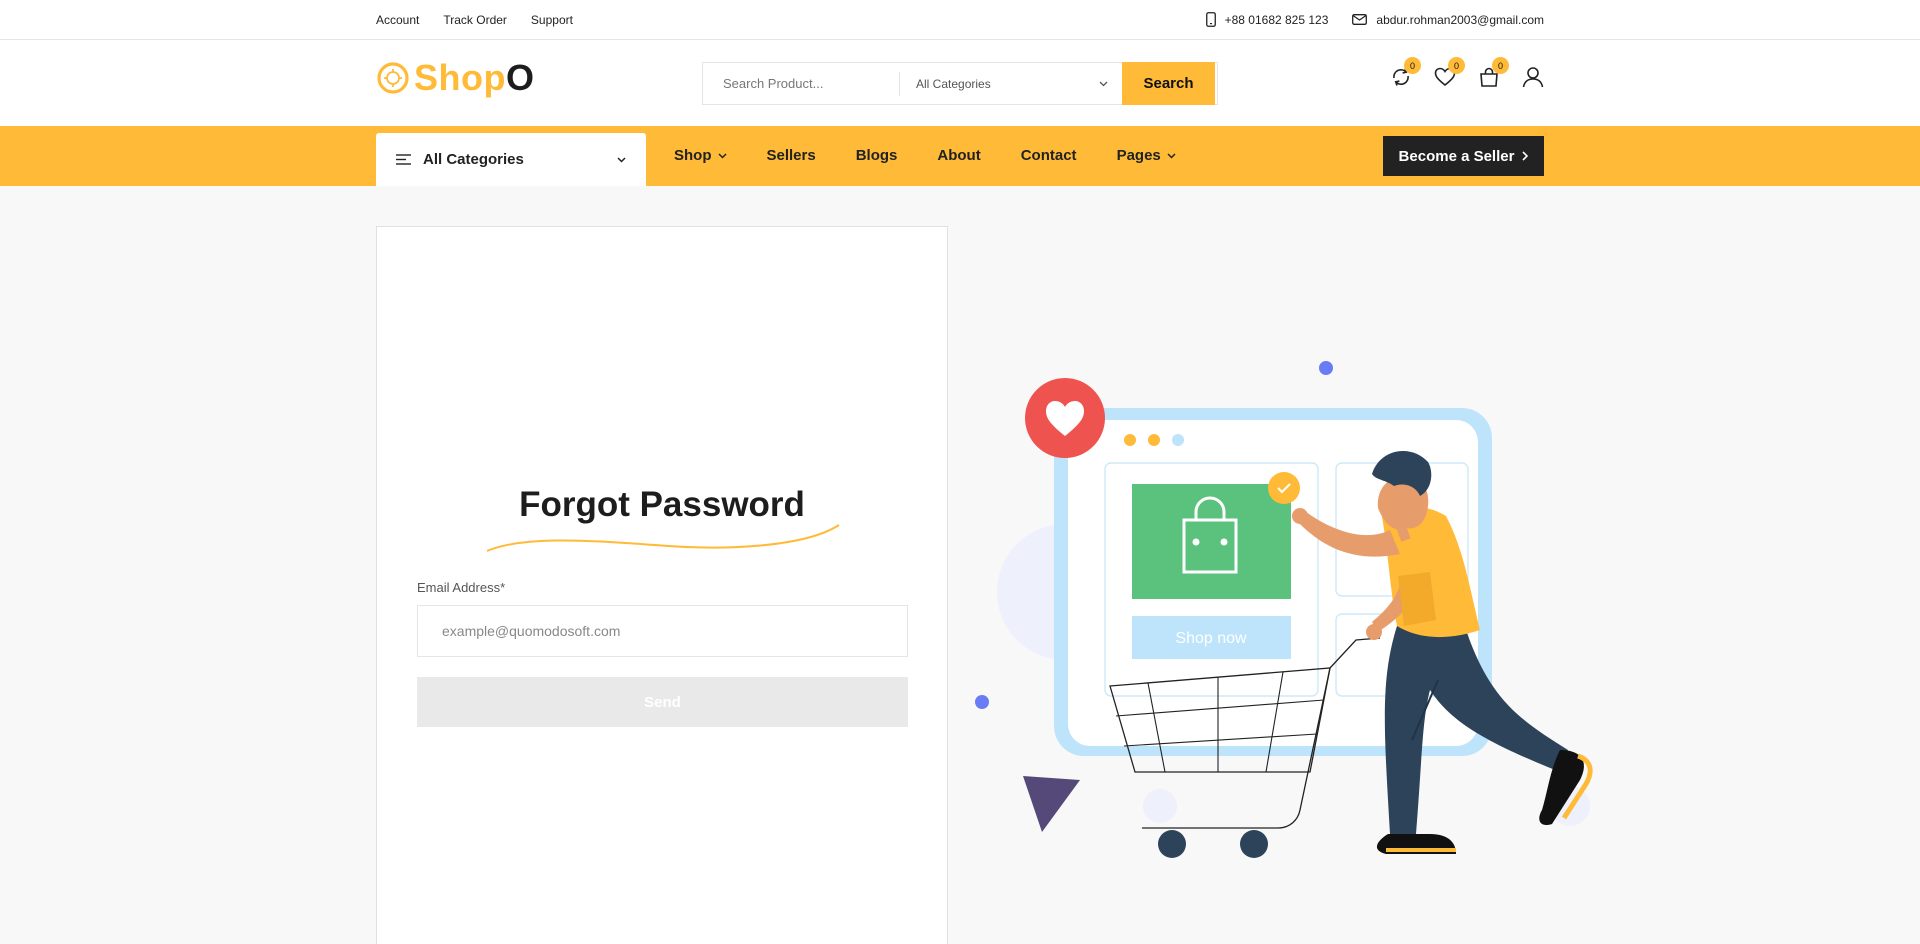 This screenshot has height=944, width=1920. I want to click on nav-item-shop: Shop, so click(700, 155).